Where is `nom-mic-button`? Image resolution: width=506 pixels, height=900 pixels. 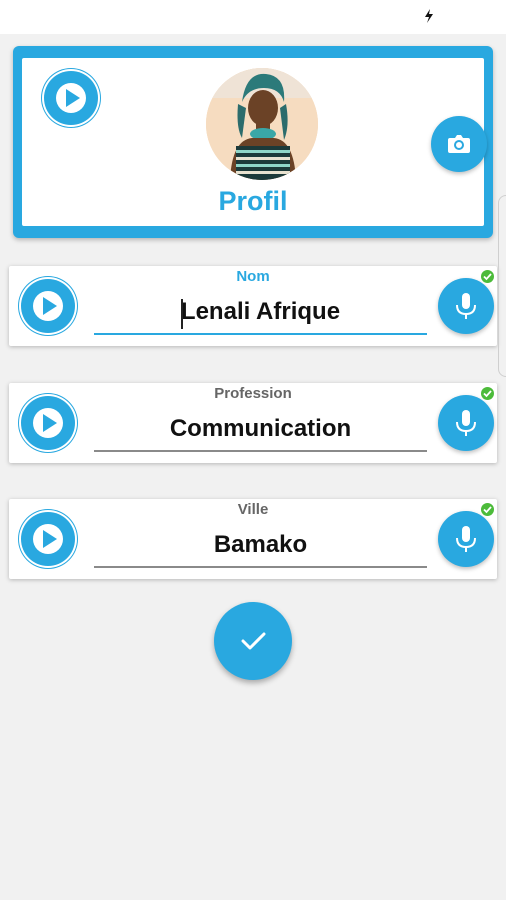
nom-mic-button is located at coordinates (466, 306).